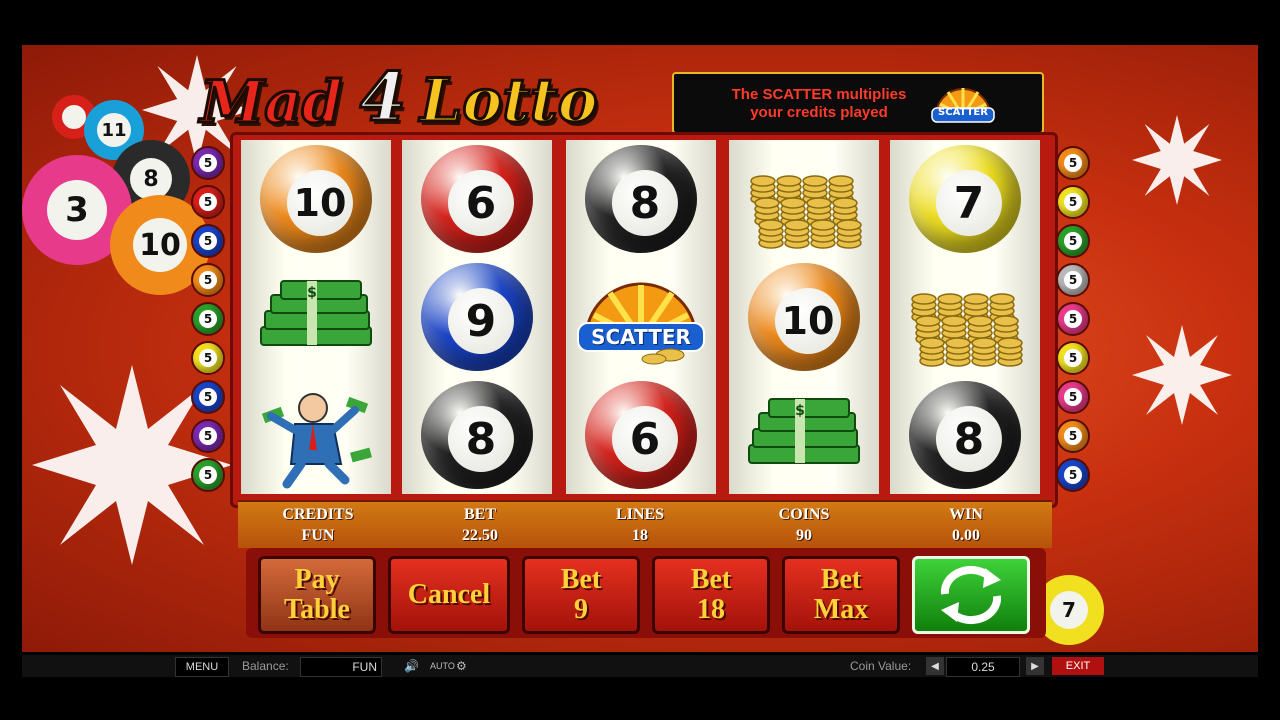  What do you see at coordinates (318, 514) in the screenshot?
I see `credits-label: CREDITS` at bounding box center [318, 514].